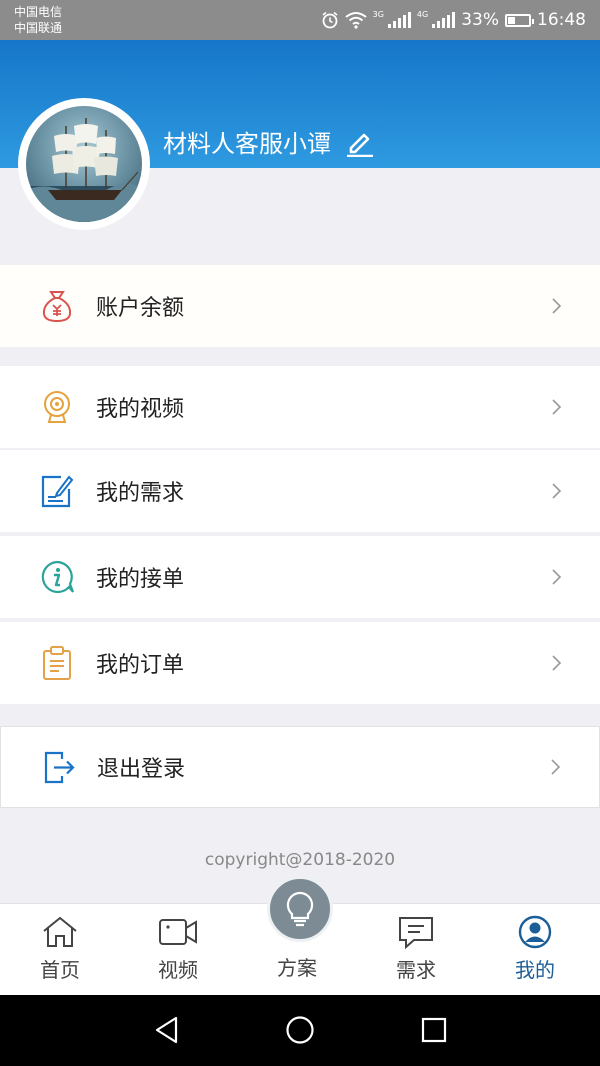 The image size is (600, 1066). What do you see at coordinates (360, 142) in the screenshot?
I see `pencil-icon` at bounding box center [360, 142].